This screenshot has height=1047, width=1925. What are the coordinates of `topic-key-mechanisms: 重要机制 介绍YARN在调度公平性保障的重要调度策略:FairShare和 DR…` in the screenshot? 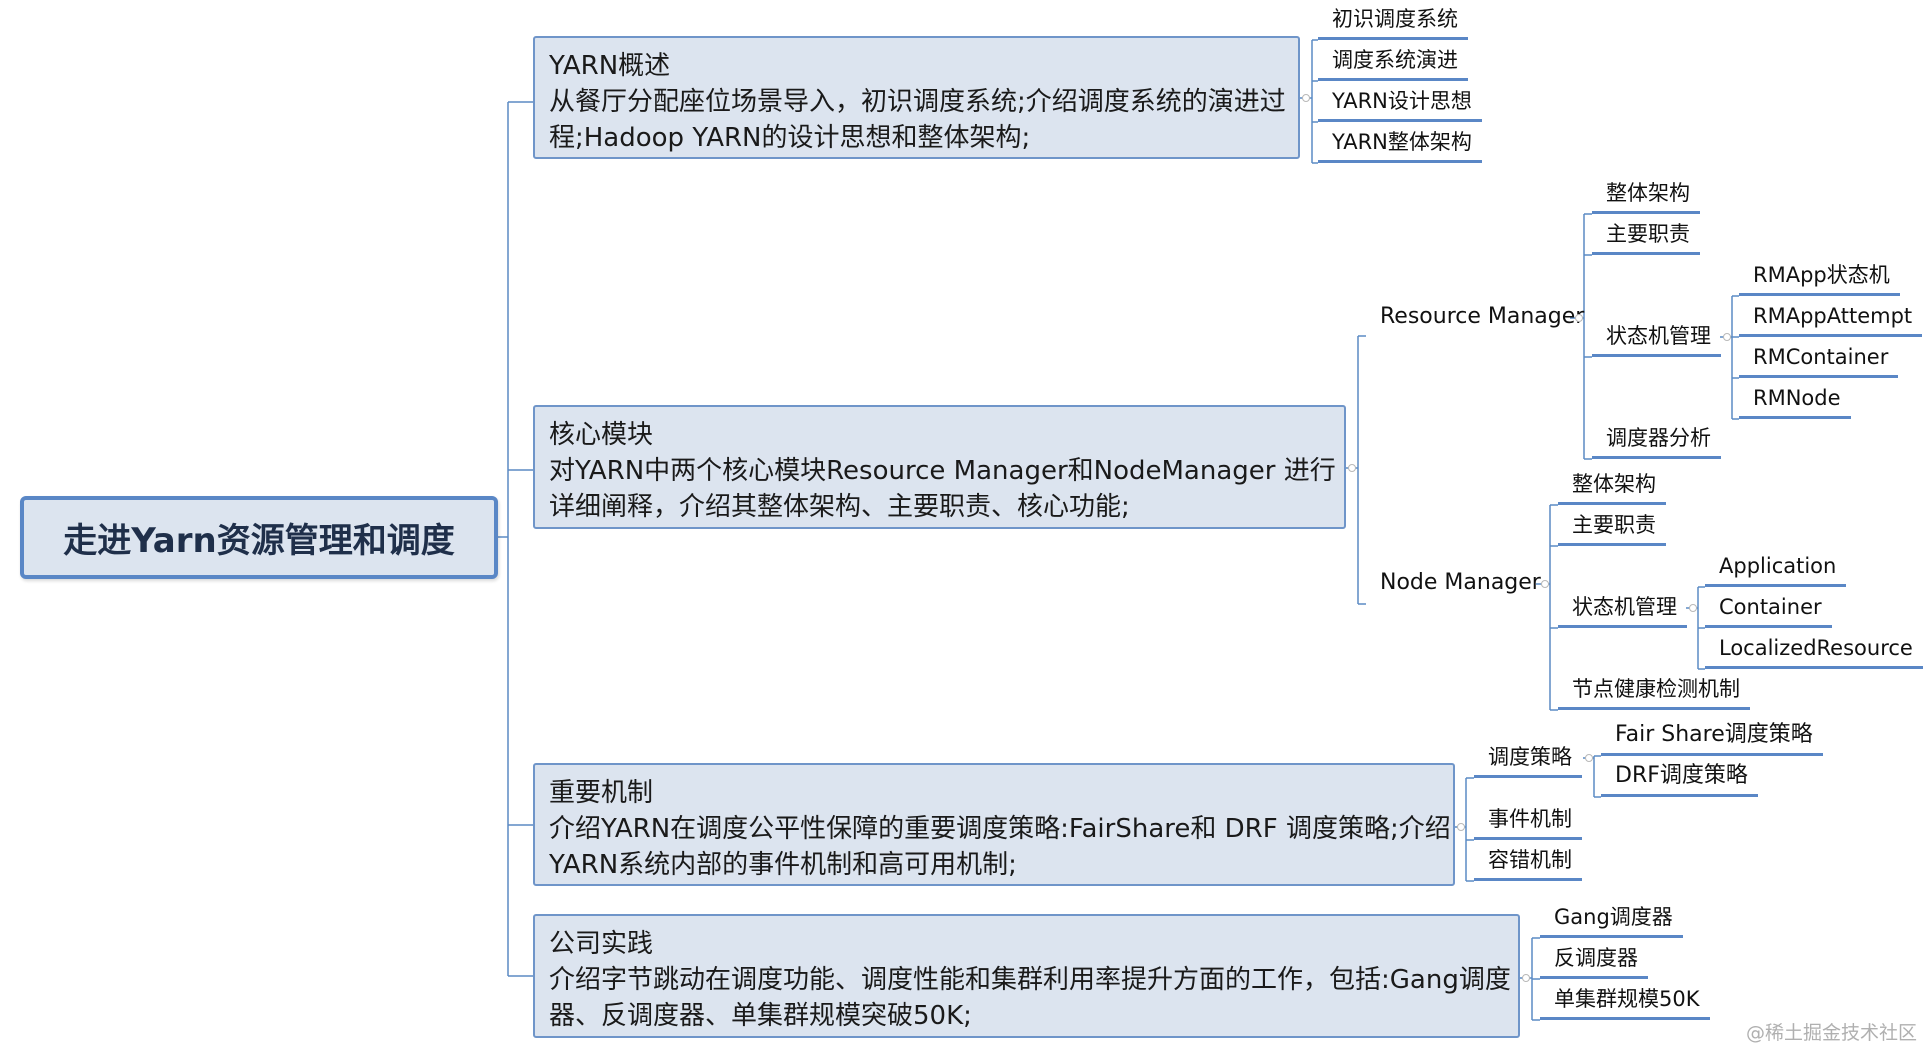 It's located at (994, 824).